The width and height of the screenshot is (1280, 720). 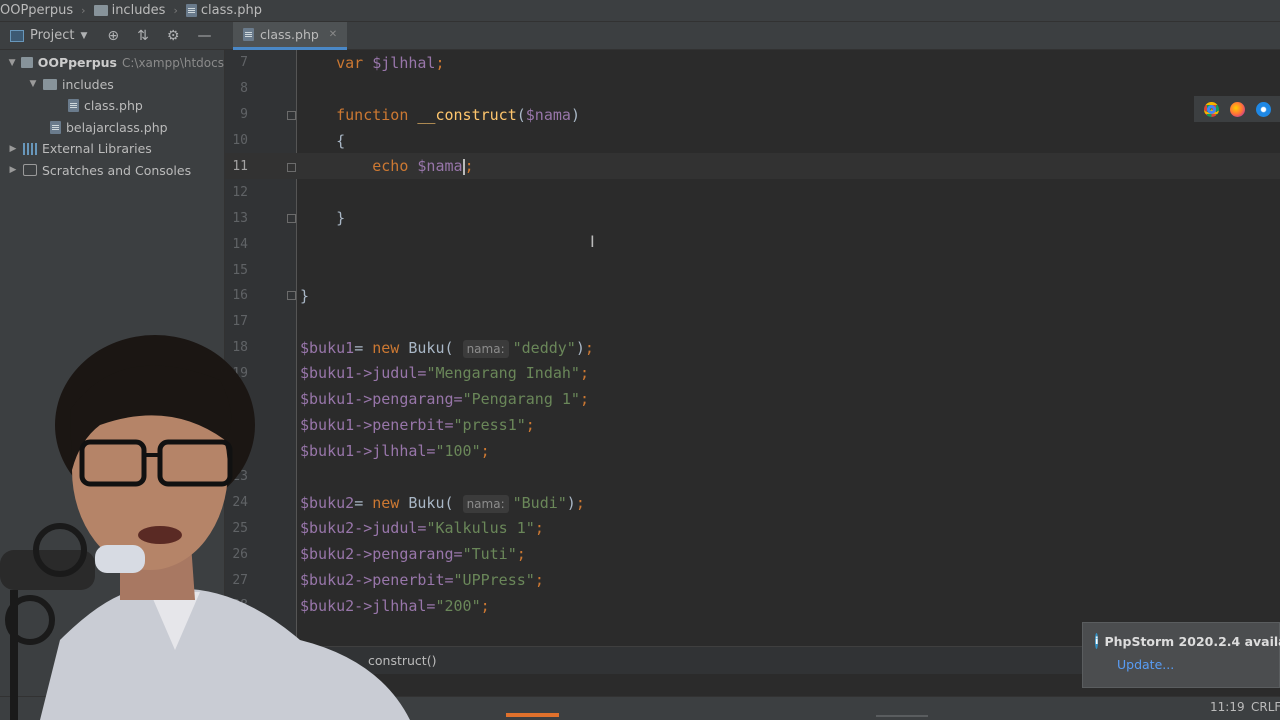 What do you see at coordinates (1097, 641) in the screenshot?
I see `info-icon: i` at bounding box center [1097, 641].